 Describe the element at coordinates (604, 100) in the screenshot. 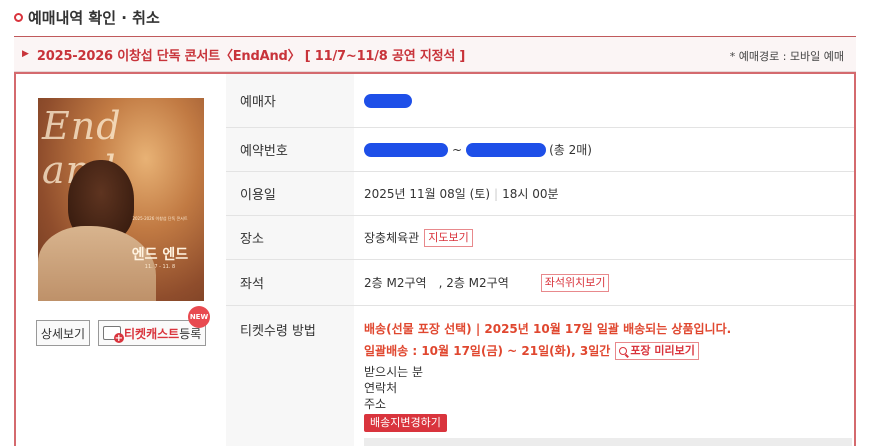

I see `value-booker` at that location.